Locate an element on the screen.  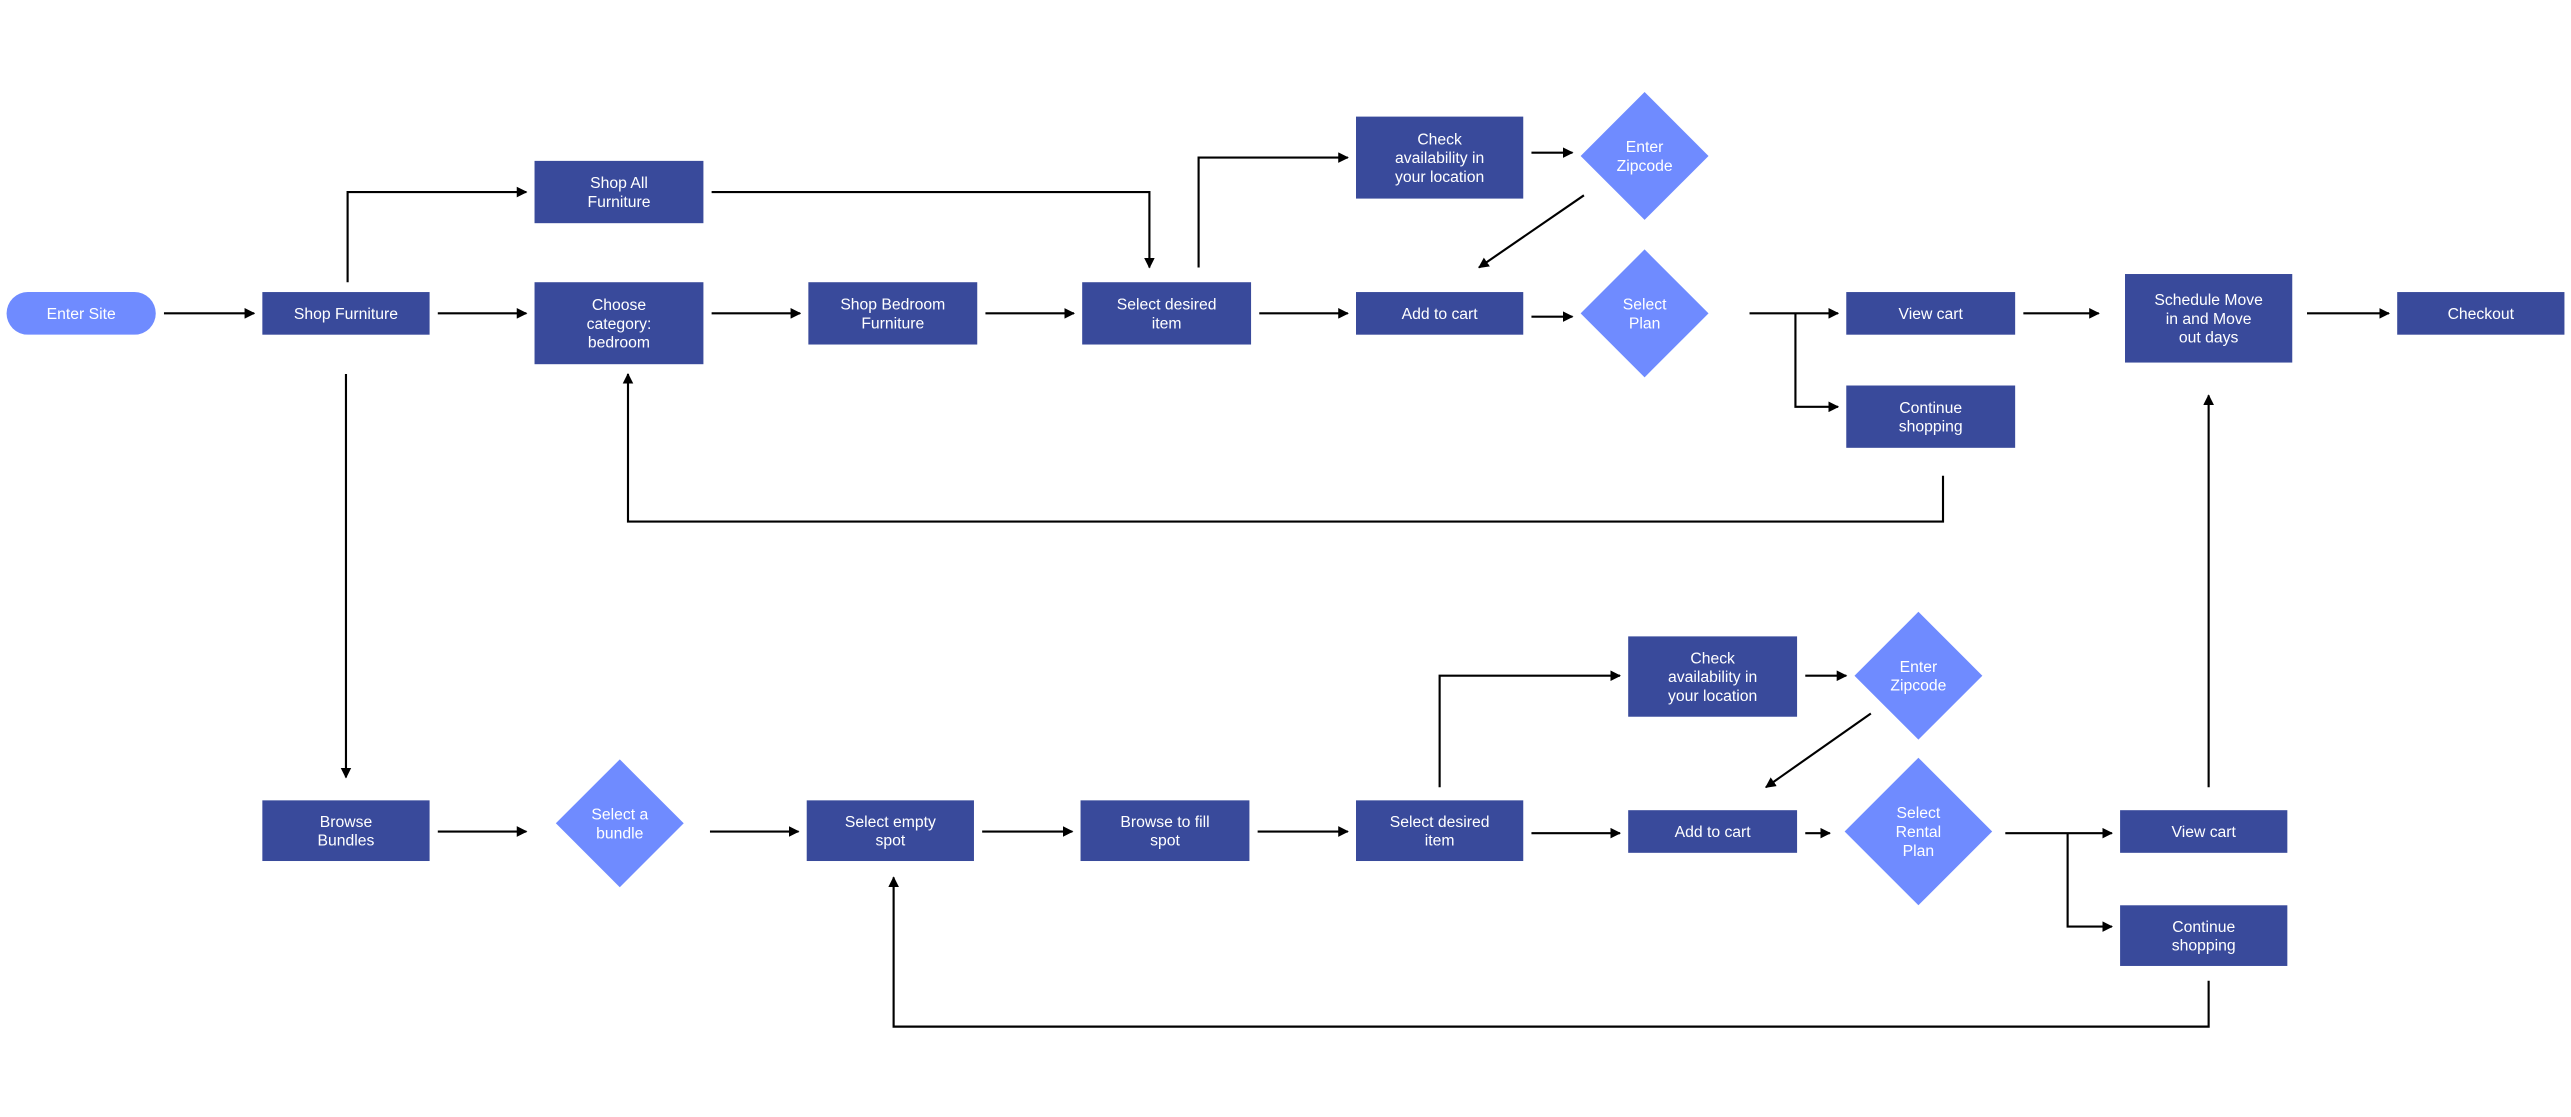
node-label: Rental is located at coordinates (1918, 832).